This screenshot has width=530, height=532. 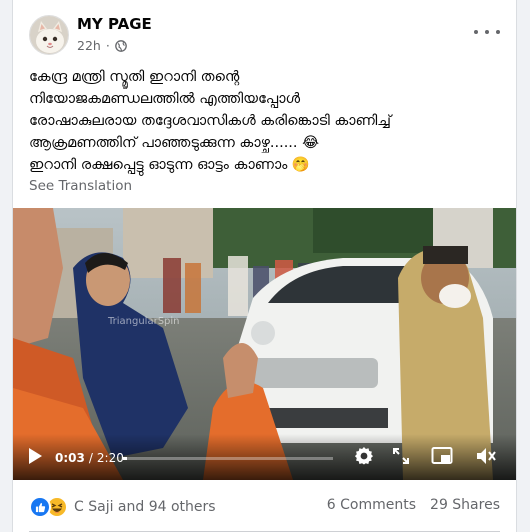 What do you see at coordinates (487, 32) in the screenshot?
I see `more-horizontal-icon` at bounding box center [487, 32].